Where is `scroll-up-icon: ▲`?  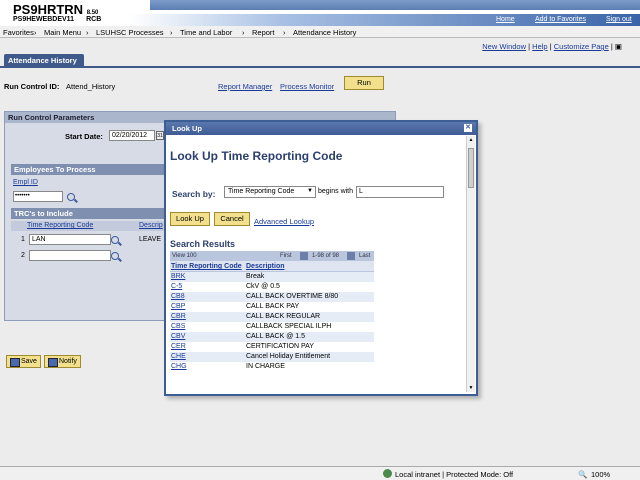
scroll-up-icon: ▲ is located at coordinates (471, 140).